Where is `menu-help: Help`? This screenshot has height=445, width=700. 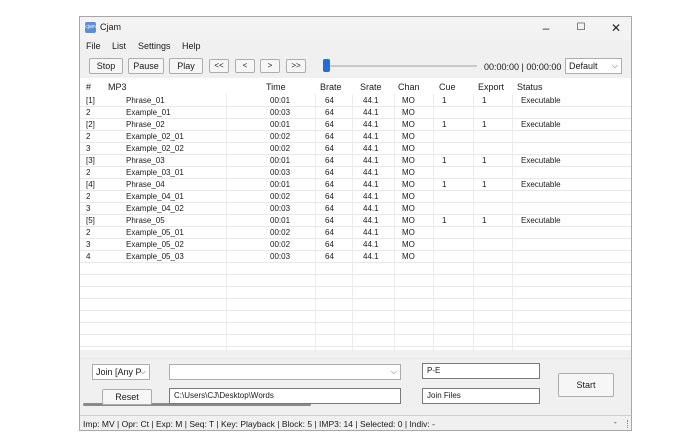
menu-help: Help is located at coordinates (191, 46).